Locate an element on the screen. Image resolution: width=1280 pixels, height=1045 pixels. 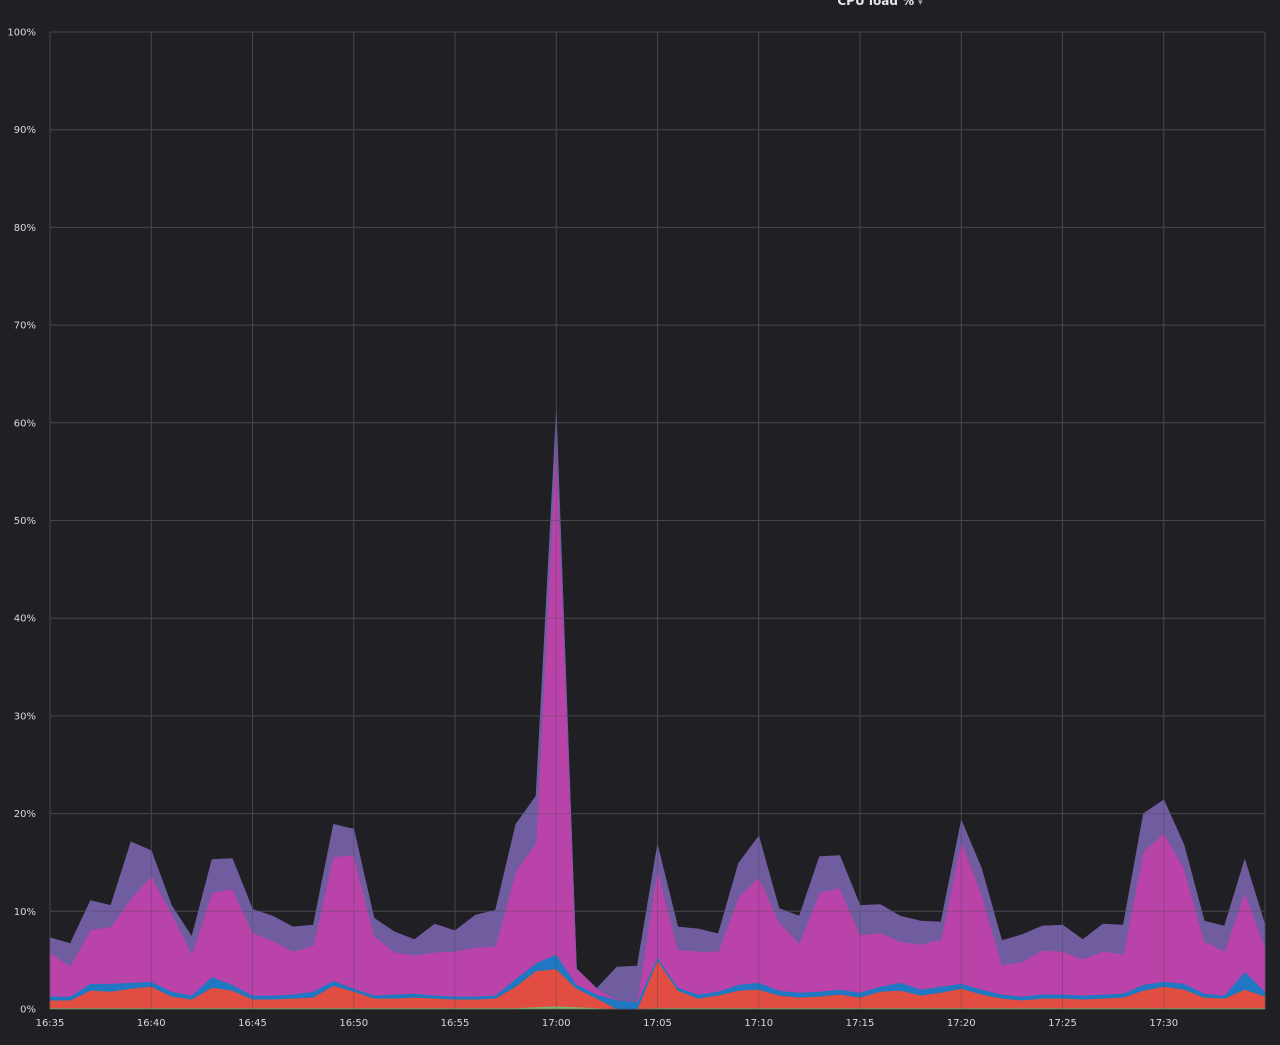
y-tick-label: 50% is located at coordinates (25, 521).